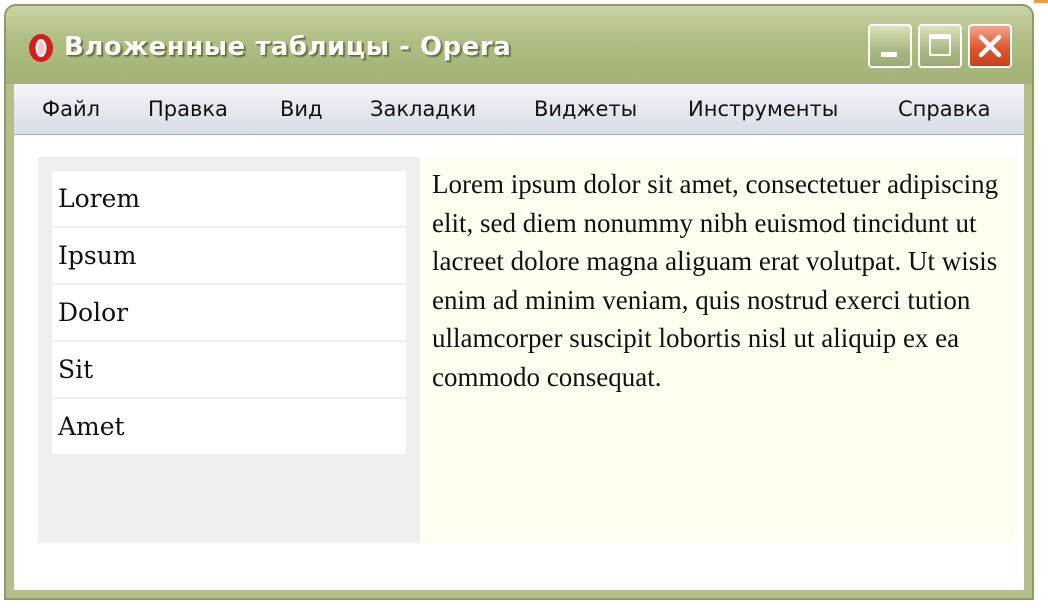 The image size is (1048, 608). Describe the element at coordinates (229, 312) in the screenshot. I see `nested-table-row: Dolor` at that location.